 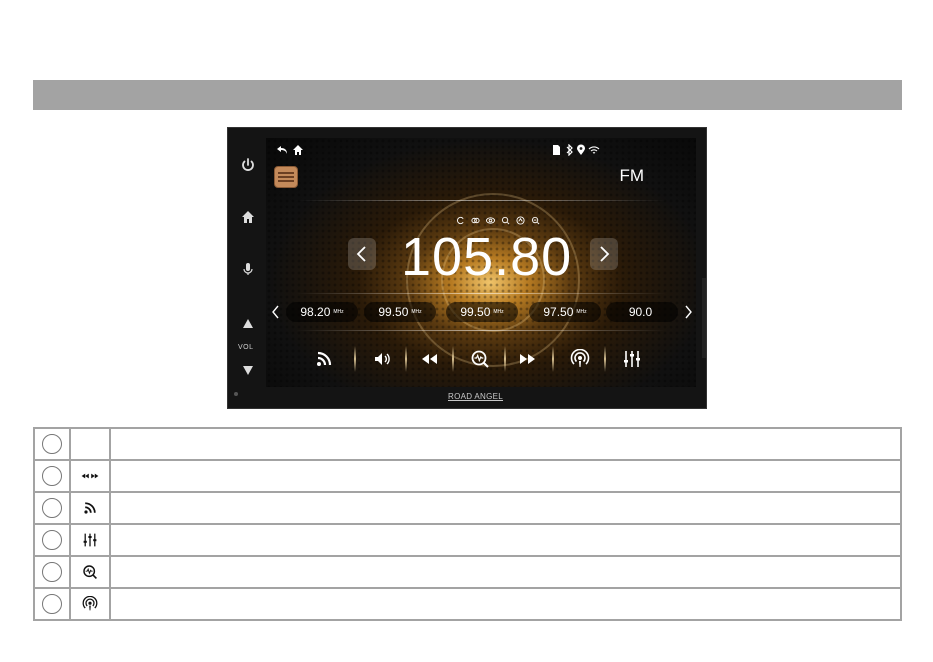 I want to click on indicator-led, so click(x=236, y=394).